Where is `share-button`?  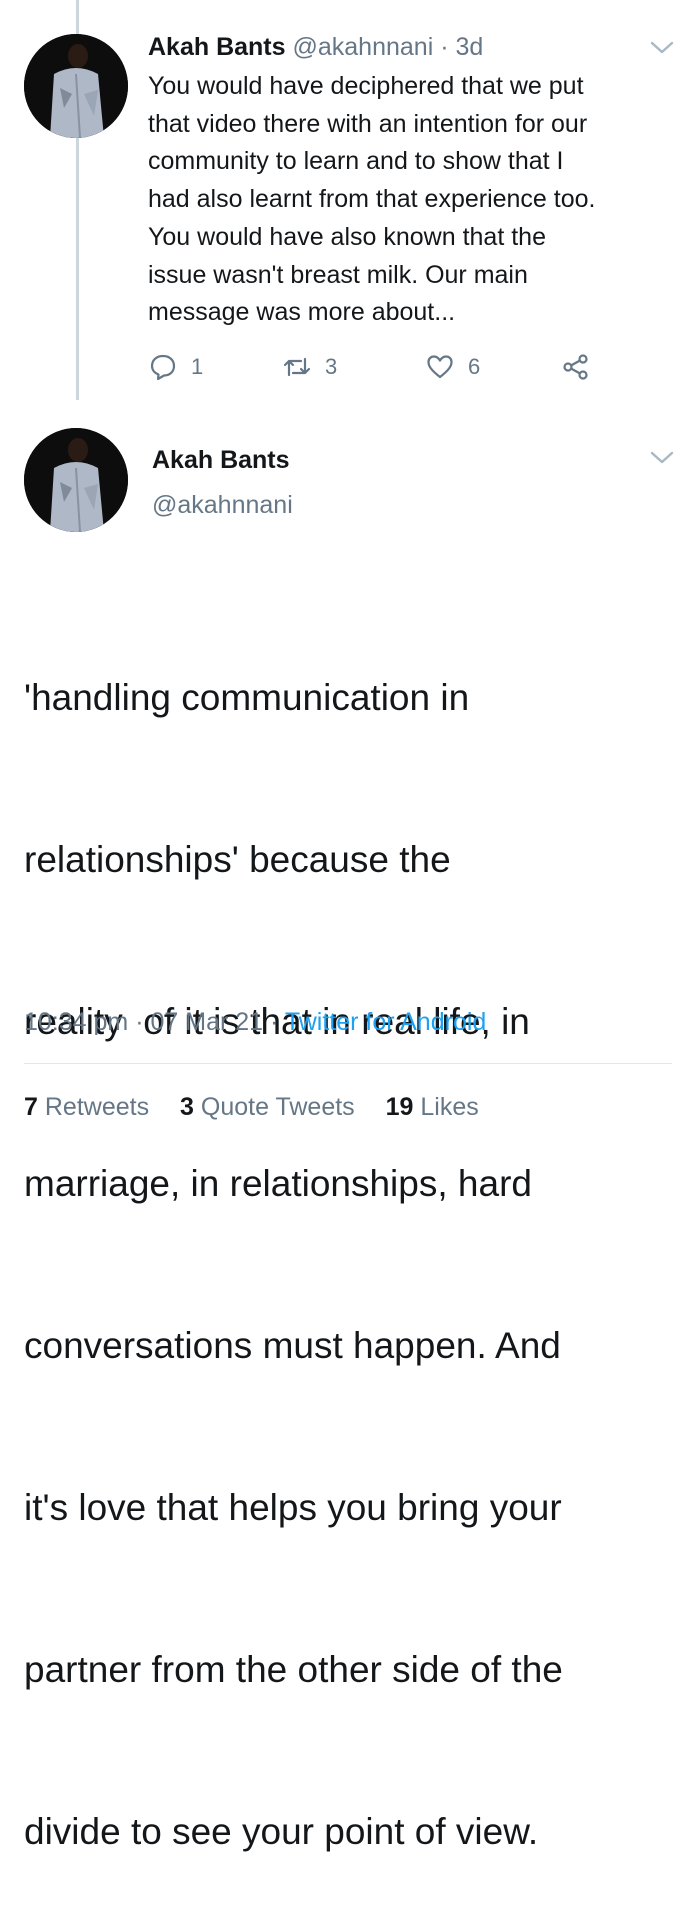
share-button is located at coordinates (583, 367).